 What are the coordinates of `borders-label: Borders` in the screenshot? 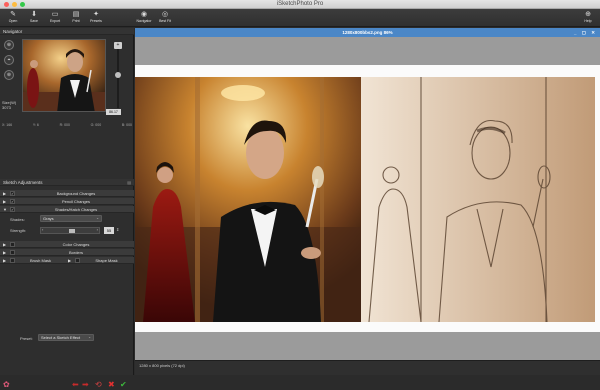 It's located at (75, 252).